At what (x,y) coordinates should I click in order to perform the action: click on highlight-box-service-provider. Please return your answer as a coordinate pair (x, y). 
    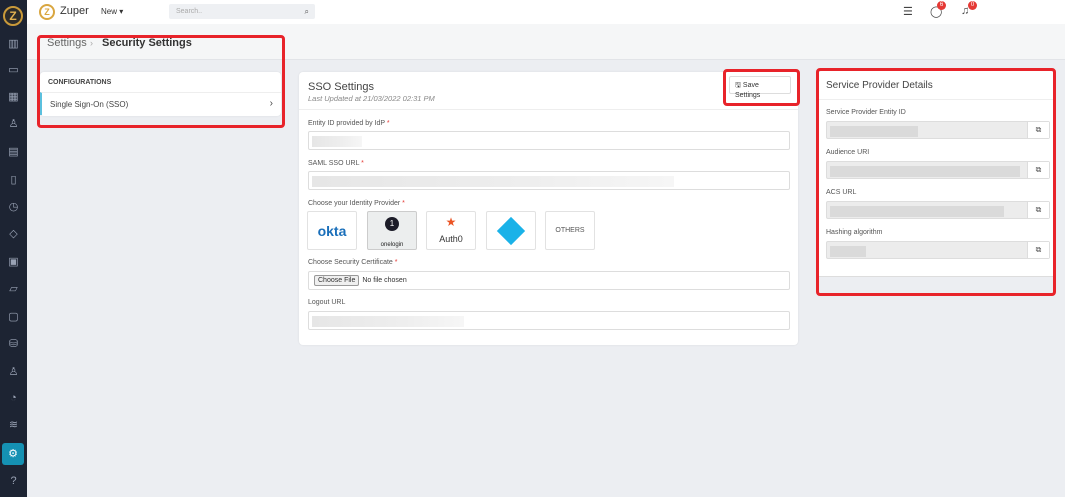
    Looking at the image, I should click on (936, 182).